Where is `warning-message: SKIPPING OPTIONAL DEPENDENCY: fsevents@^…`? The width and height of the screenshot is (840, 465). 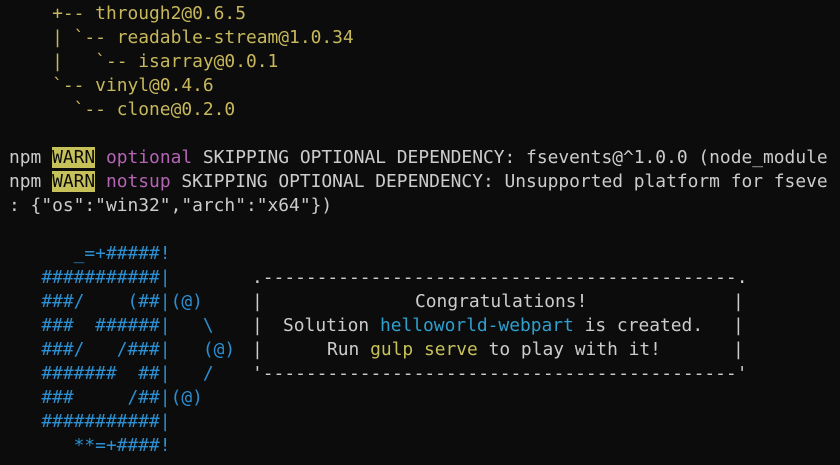
warning-message: SKIPPING OPTIONAL DEPENDENCY: fsevents@^… is located at coordinates (510, 157).